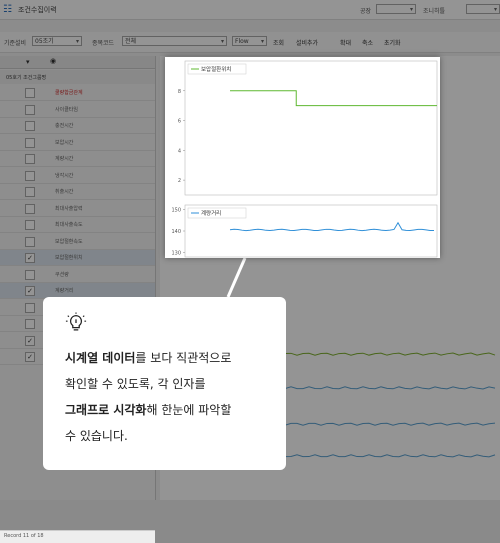 This screenshot has width=500, height=543. What do you see at coordinates (211, 213) in the screenshot?
I see `legend-label: 계량거리` at bounding box center [211, 213].